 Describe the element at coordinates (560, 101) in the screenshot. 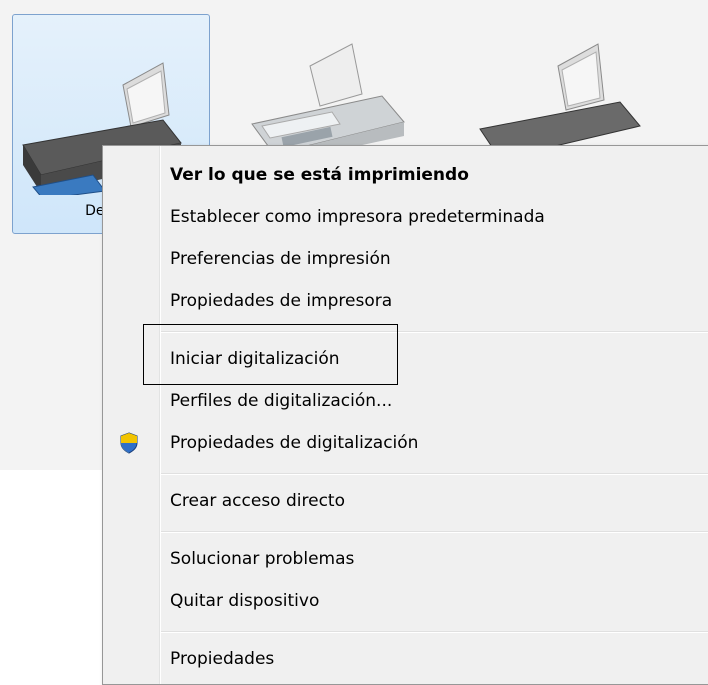

I see `printer-icon` at that location.